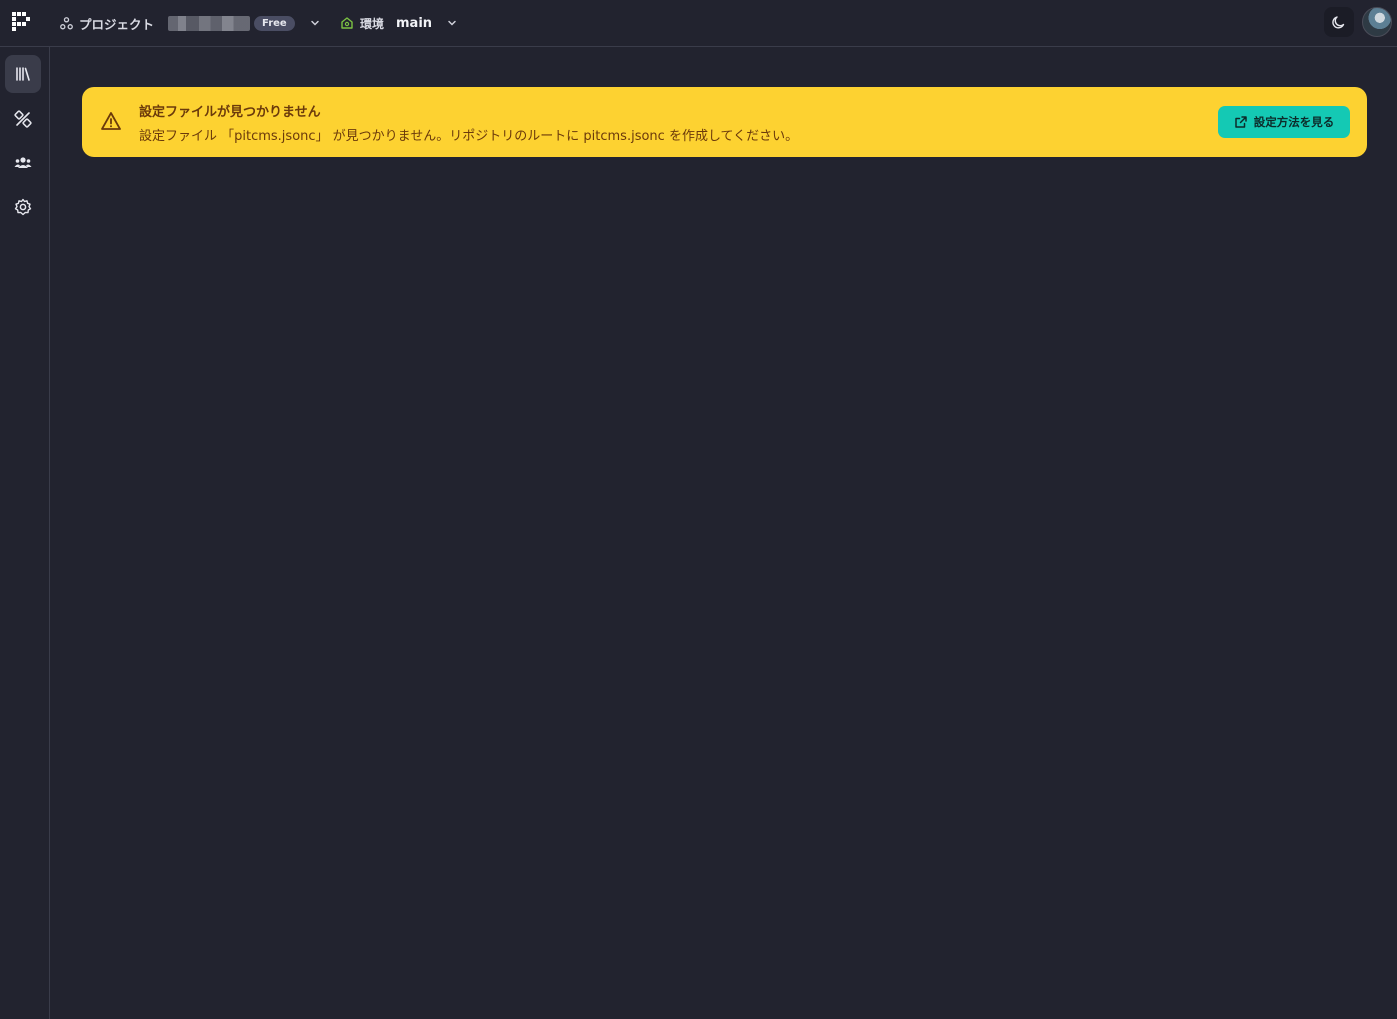 Image resolution: width=1397 pixels, height=1019 pixels. I want to click on project-name-redacted, so click(209, 23).